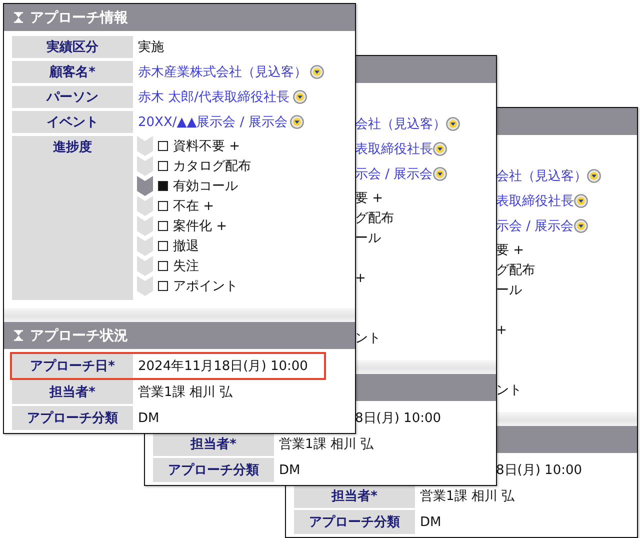 The image size is (640, 538). Describe the element at coordinates (212, 166) in the screenshot. I see `step-label: カタログ配布` at that location.